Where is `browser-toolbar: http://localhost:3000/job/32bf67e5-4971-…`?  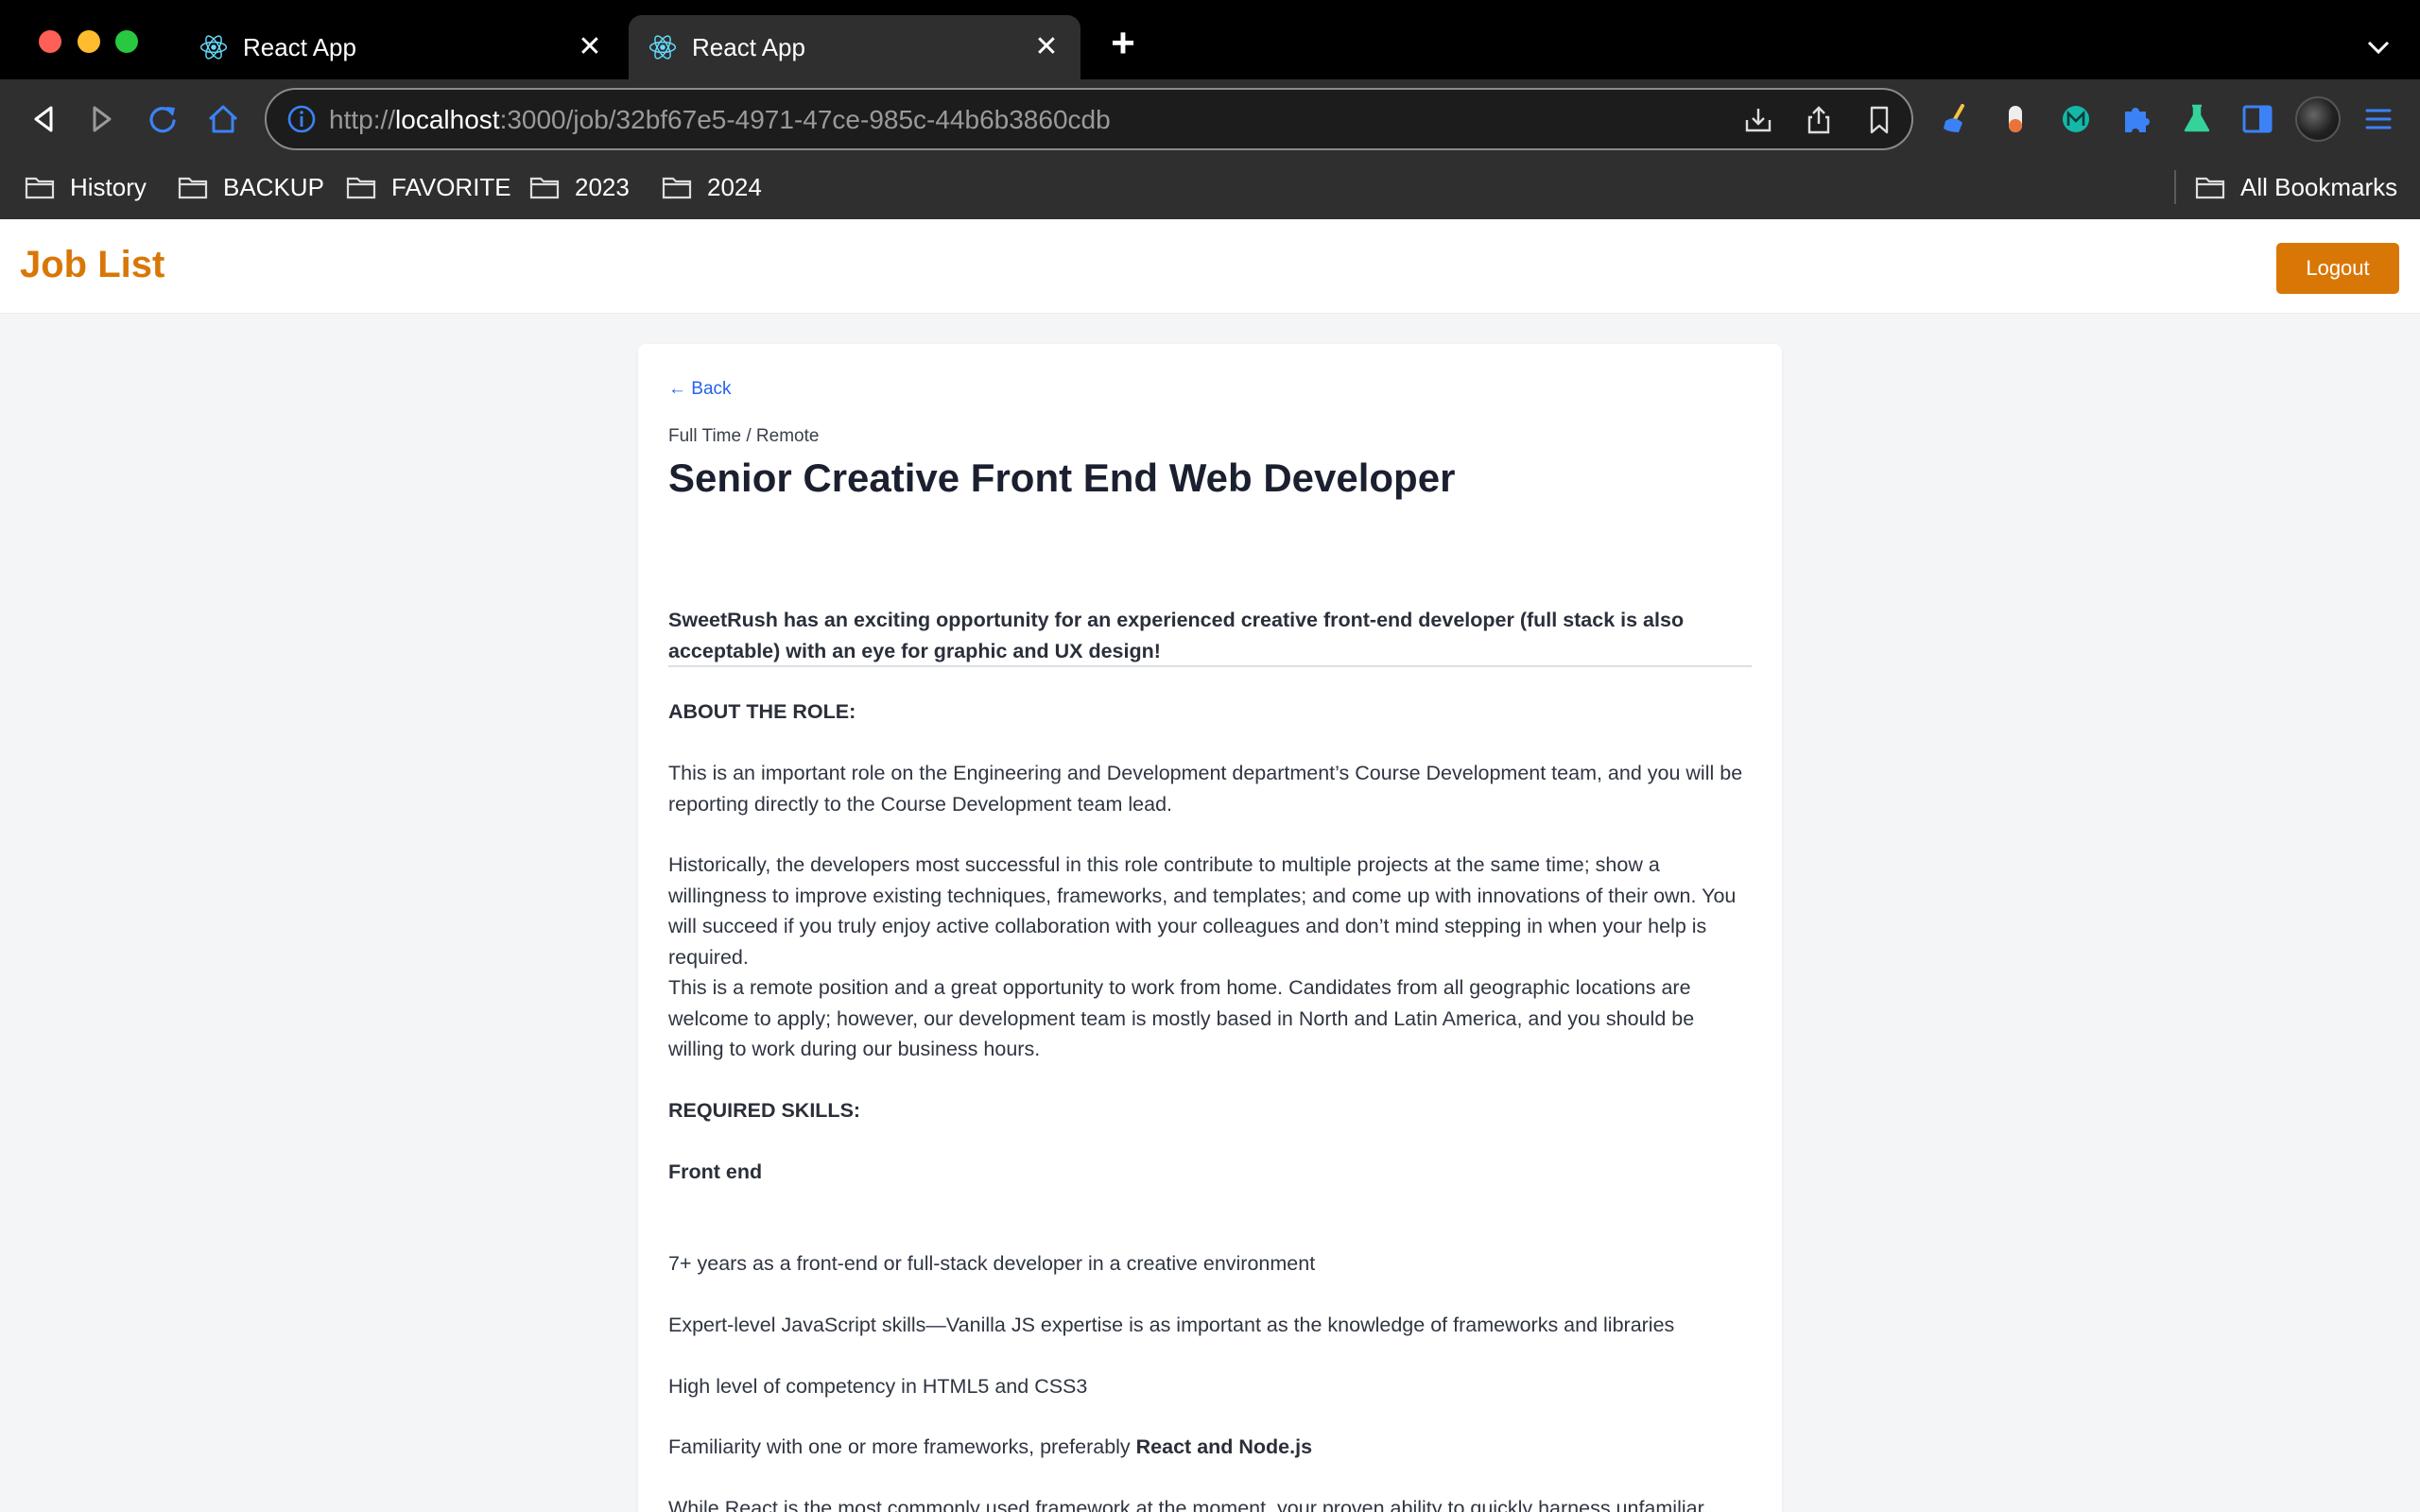 browser-toolbar: http://localhost:3000/job/32bf67e5-4971-… is located at coordinates (1210, 119).